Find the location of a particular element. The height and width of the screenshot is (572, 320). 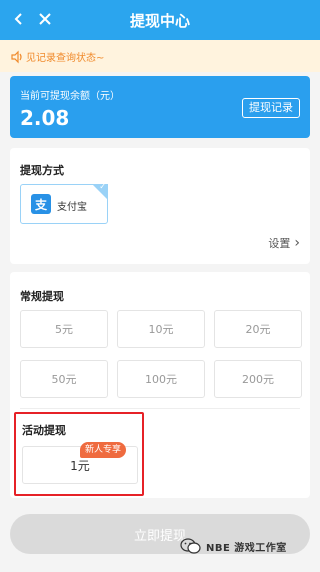

notice-bar: 见记录查询状态~ is located at coordinates (160, 56).